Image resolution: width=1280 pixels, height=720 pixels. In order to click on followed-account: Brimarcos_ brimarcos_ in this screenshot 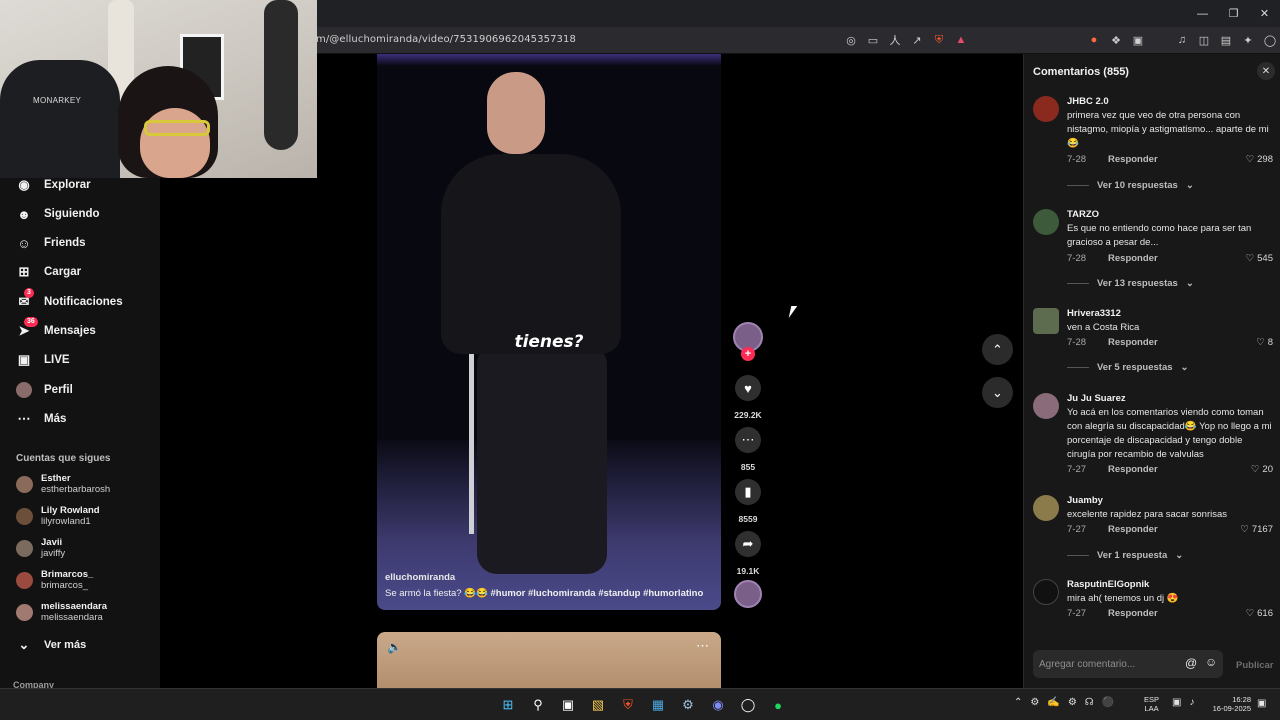, I will do `click(54, 580)`.